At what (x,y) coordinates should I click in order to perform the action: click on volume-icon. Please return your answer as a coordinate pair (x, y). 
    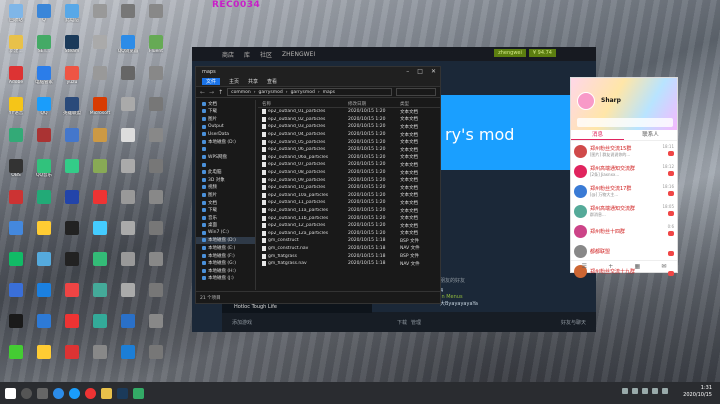
    Looking at the image, I should click on (655, 391).